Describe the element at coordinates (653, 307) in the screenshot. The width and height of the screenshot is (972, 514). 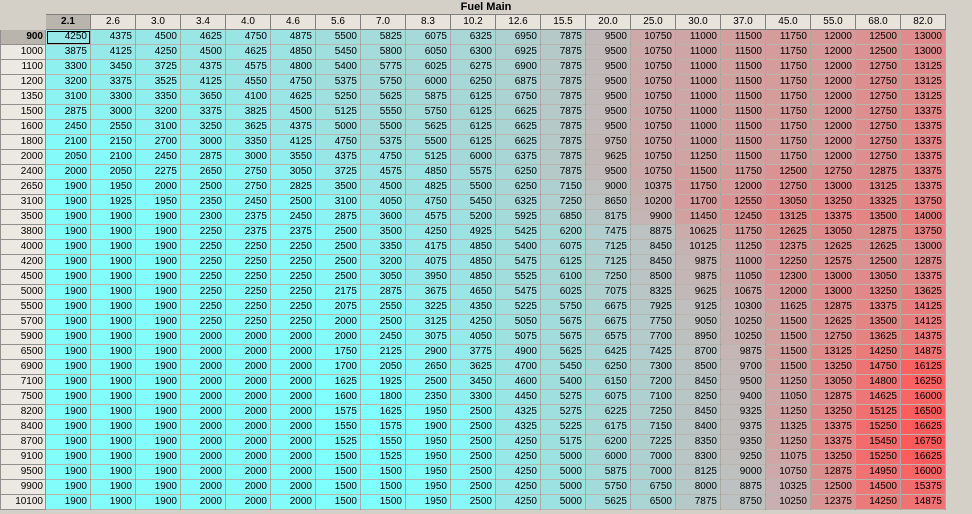
I see `table-cell: 7925` at that location.